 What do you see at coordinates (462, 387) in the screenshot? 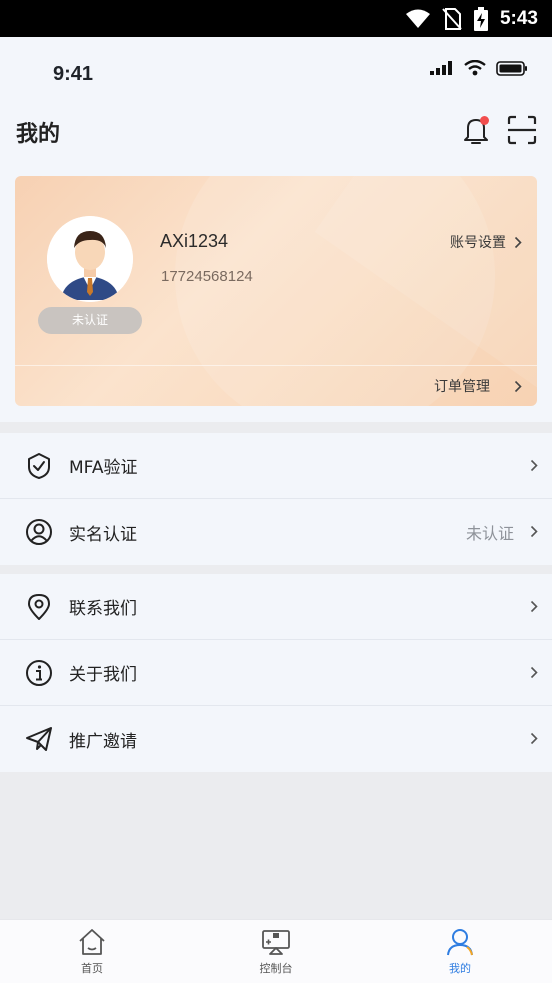
I see `order-management-label: 订单管理` at bounding box center [462, 387].